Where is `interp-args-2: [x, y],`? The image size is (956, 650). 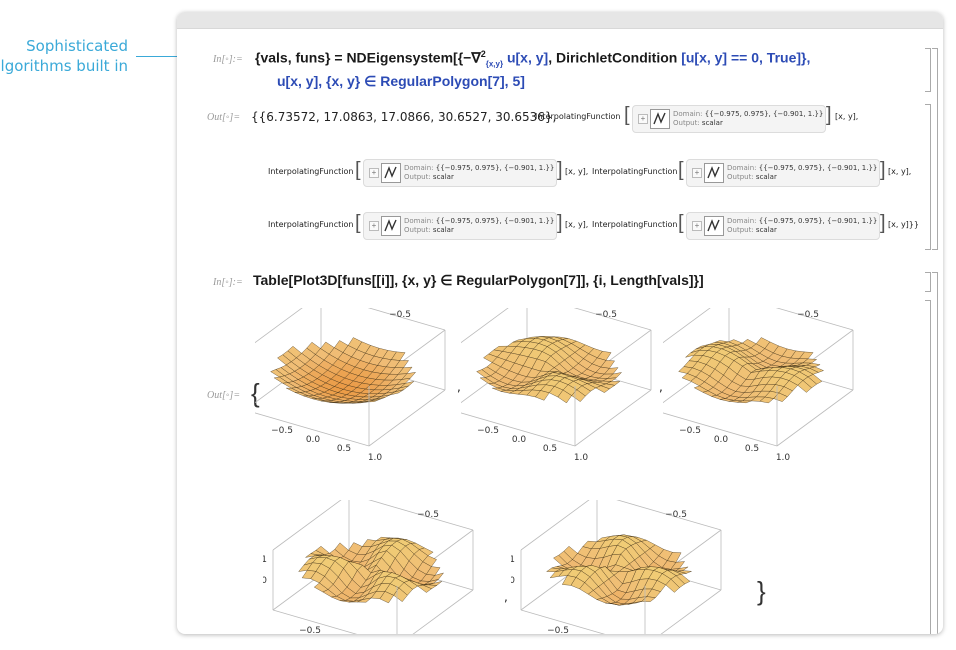
interp-args-2: [x, y], is located at coordinates (577, 171).